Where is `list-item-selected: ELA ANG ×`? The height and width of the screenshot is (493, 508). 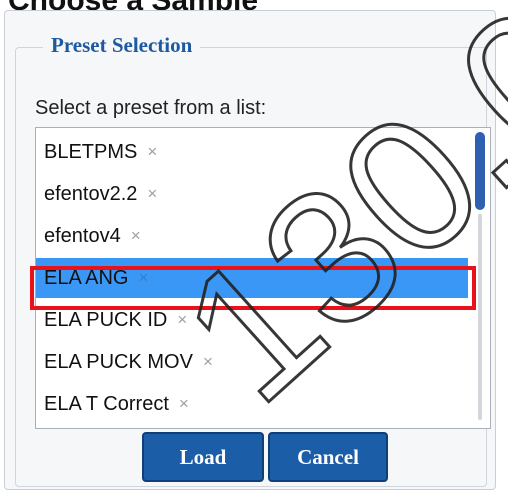
list-item-selected: ELA ANG × is located at coordinates (252, 278).